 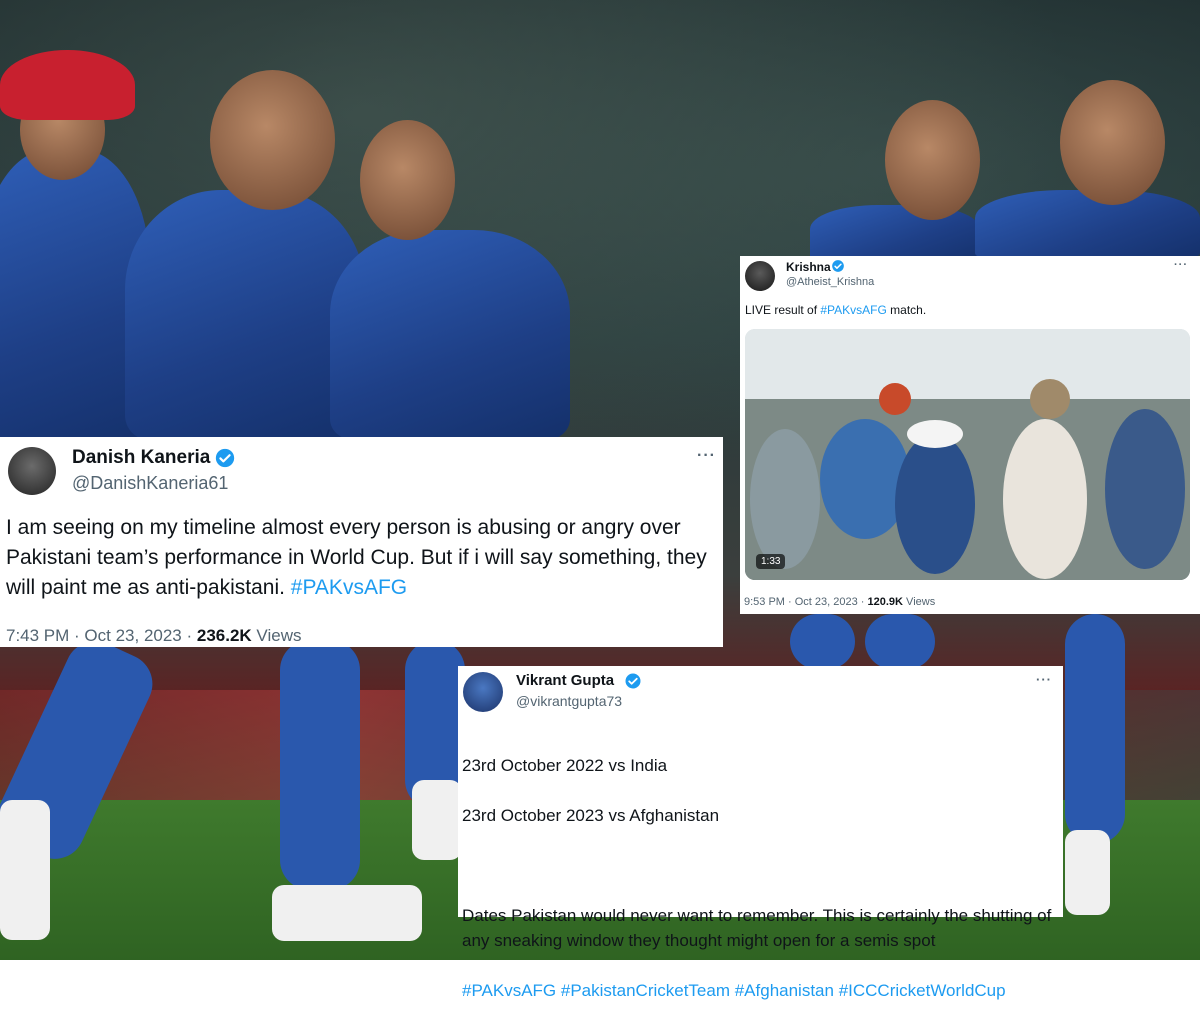 I want to click on tweet-text: LIVE result of #PAKvsAFG match., so click(x=835, y=310).